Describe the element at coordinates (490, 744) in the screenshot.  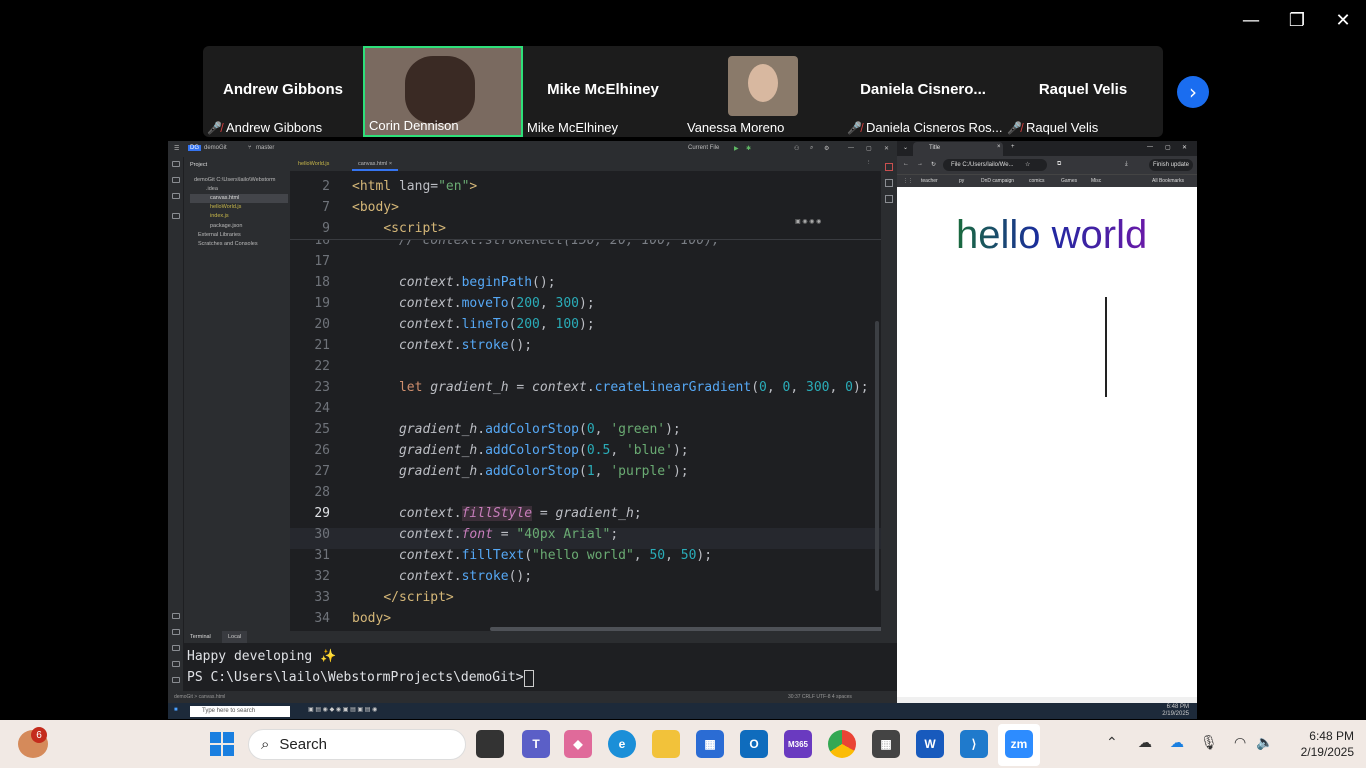
I see `task-view-icon` at that location.